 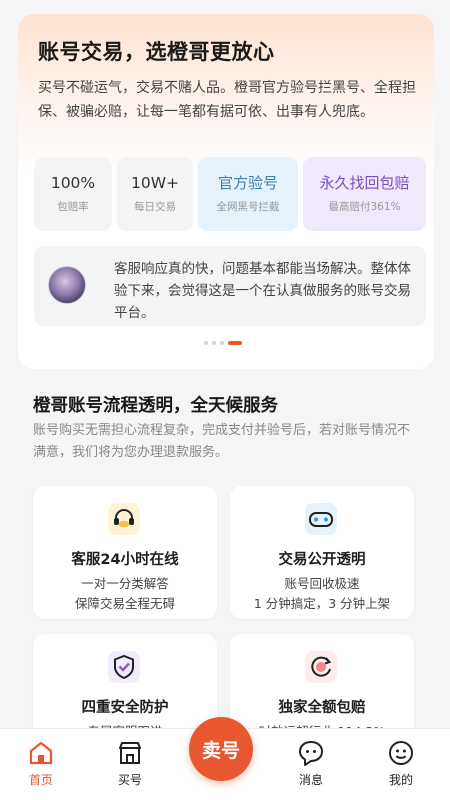 I want to click on carousel-dot-active, so click(x=235, y=343).